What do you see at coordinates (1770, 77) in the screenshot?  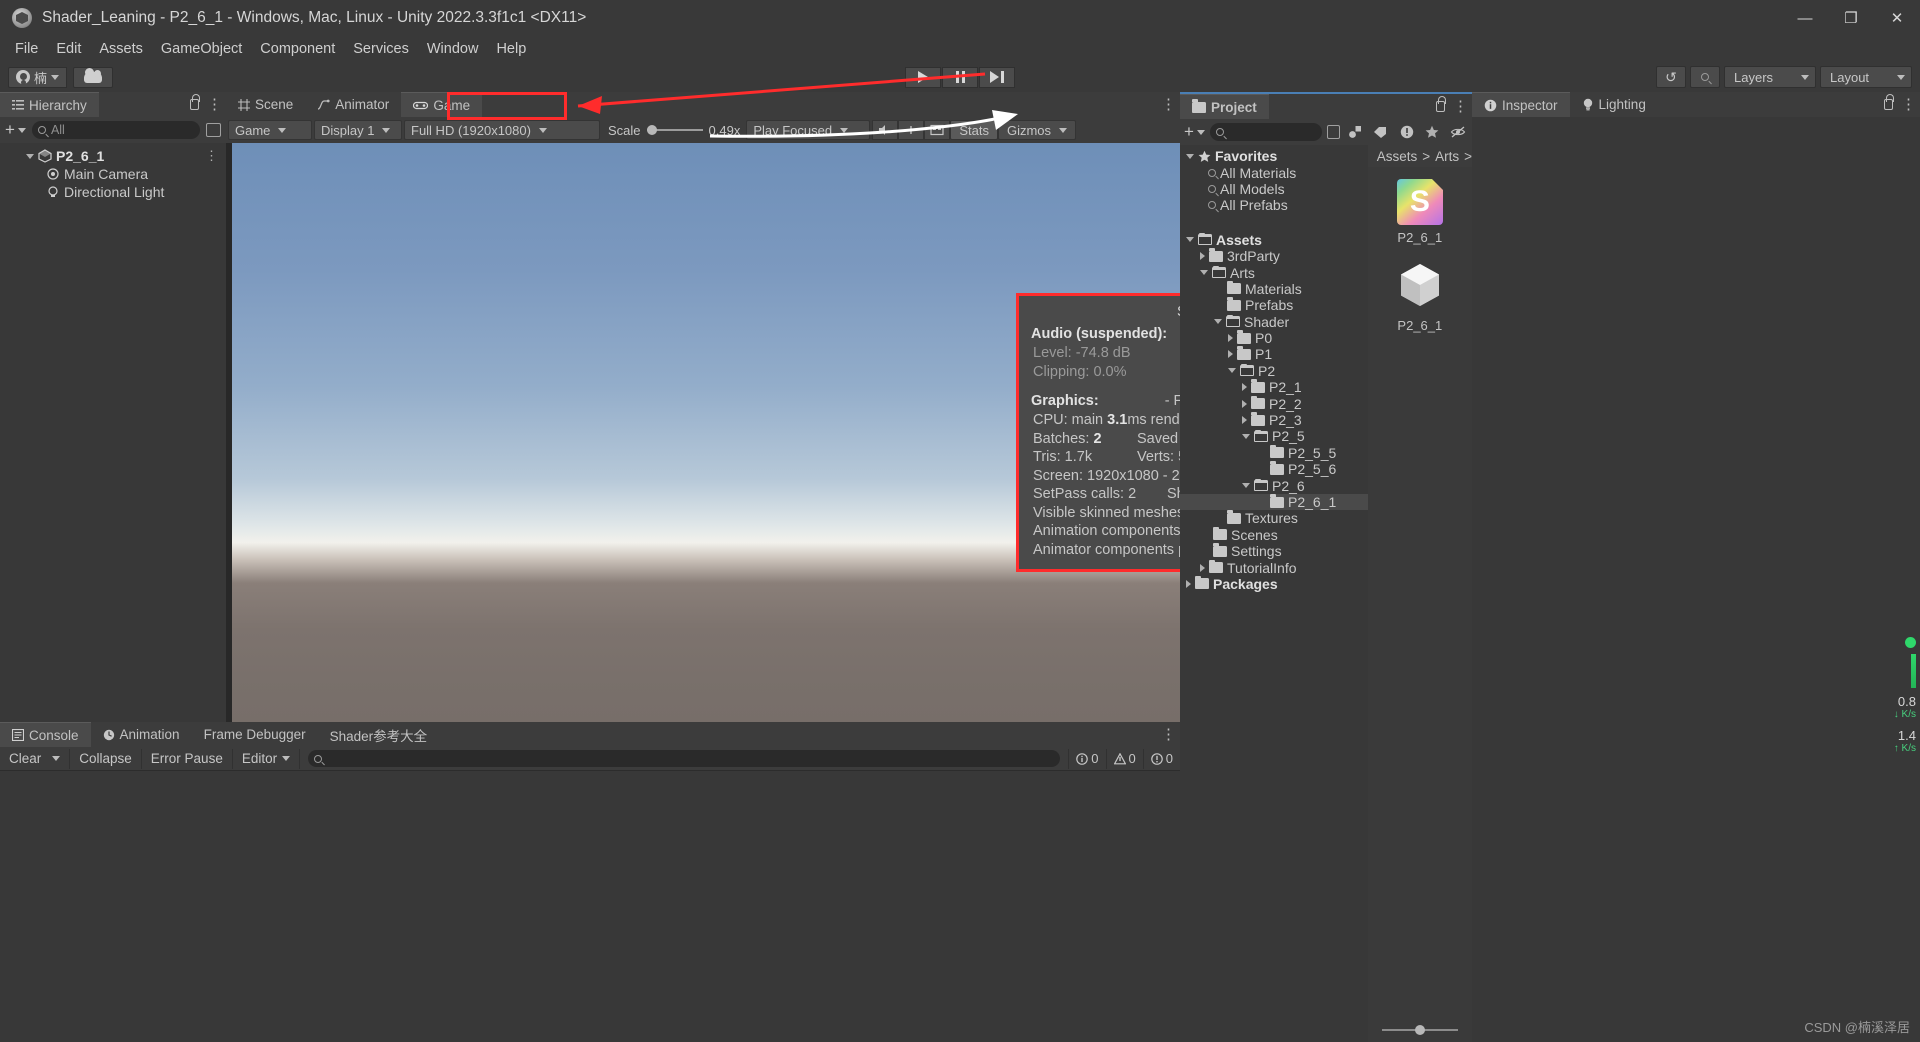 I see `layers-dropdown: Layers` at bounding box center [1770, 77].